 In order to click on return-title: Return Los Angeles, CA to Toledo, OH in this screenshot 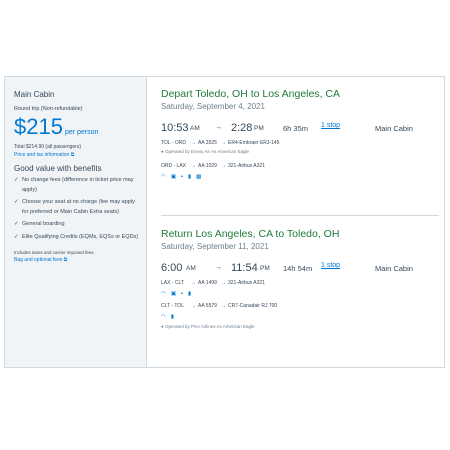, I will do `click(250, 234)`.